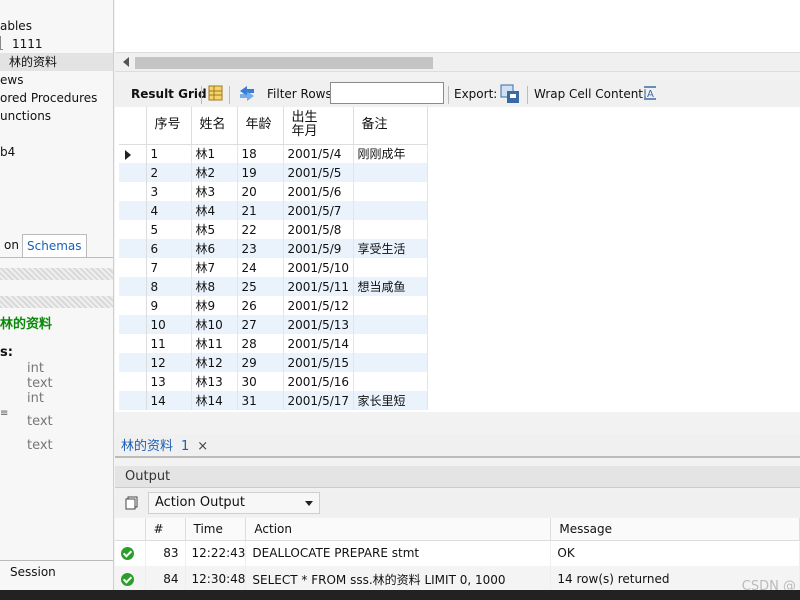 The width and height of the screenshot is (800, 600). I want to click on table-row: 9 林9 26 2001/5/12, so click(273, 305).